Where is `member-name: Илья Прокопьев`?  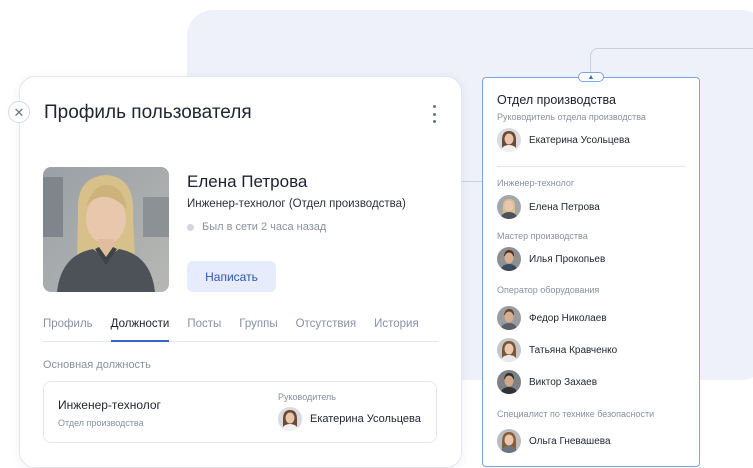 member-name: Илья Прокопьев is located at coordinates (567, 259).